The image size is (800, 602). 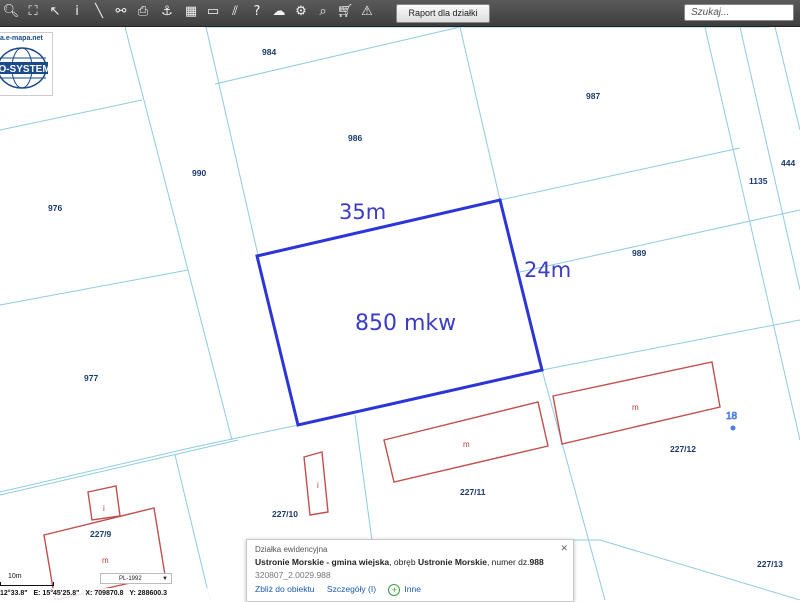 I want to click on report-button: Raport dla działki, so click(x=443, y=13).